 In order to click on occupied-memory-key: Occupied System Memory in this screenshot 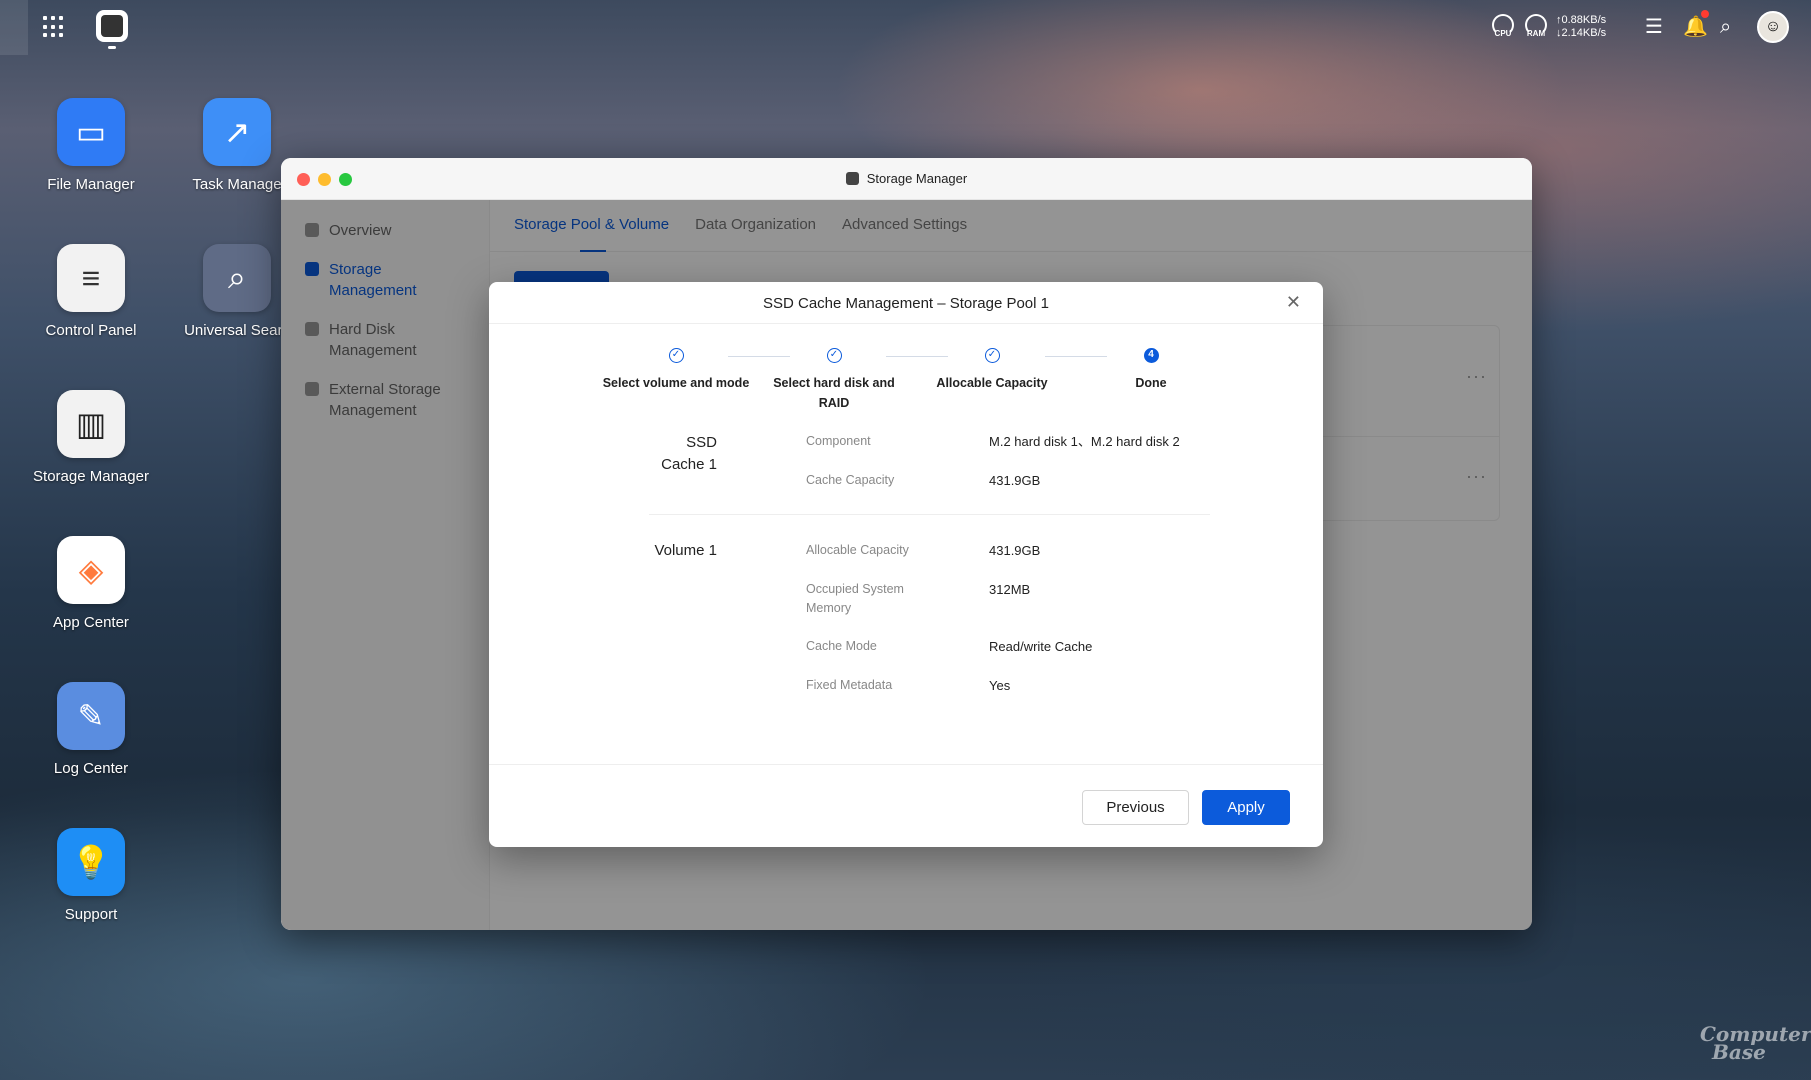, I will do `click(855, 598)`.